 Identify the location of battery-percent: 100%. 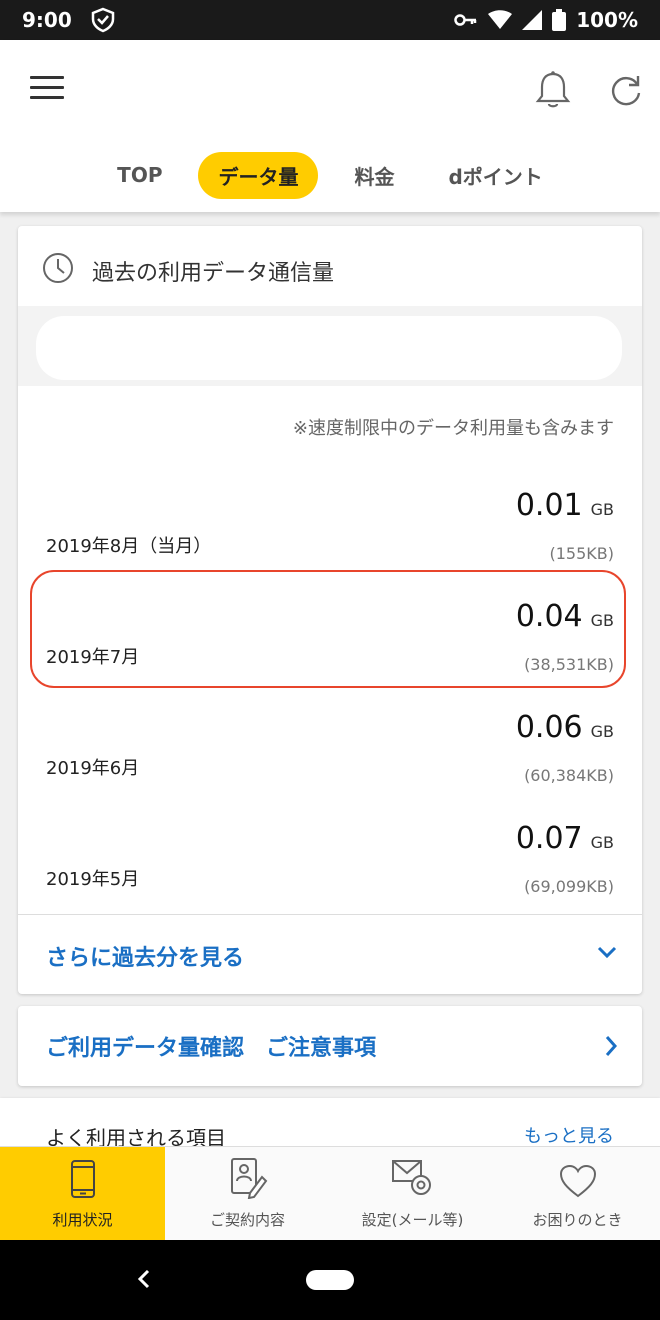
(607, 20).